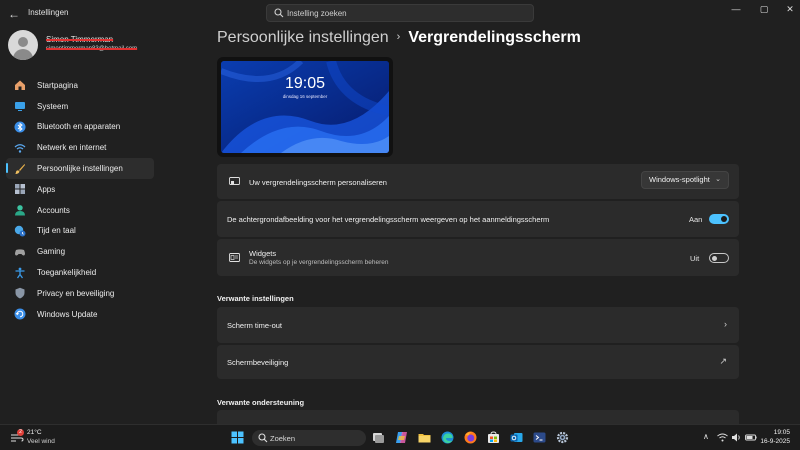 The image size is (800, 450). Describe the element at coordinates (53, 106) in the screenshot. I see `sidebar-item-label: Systeem` at that location.